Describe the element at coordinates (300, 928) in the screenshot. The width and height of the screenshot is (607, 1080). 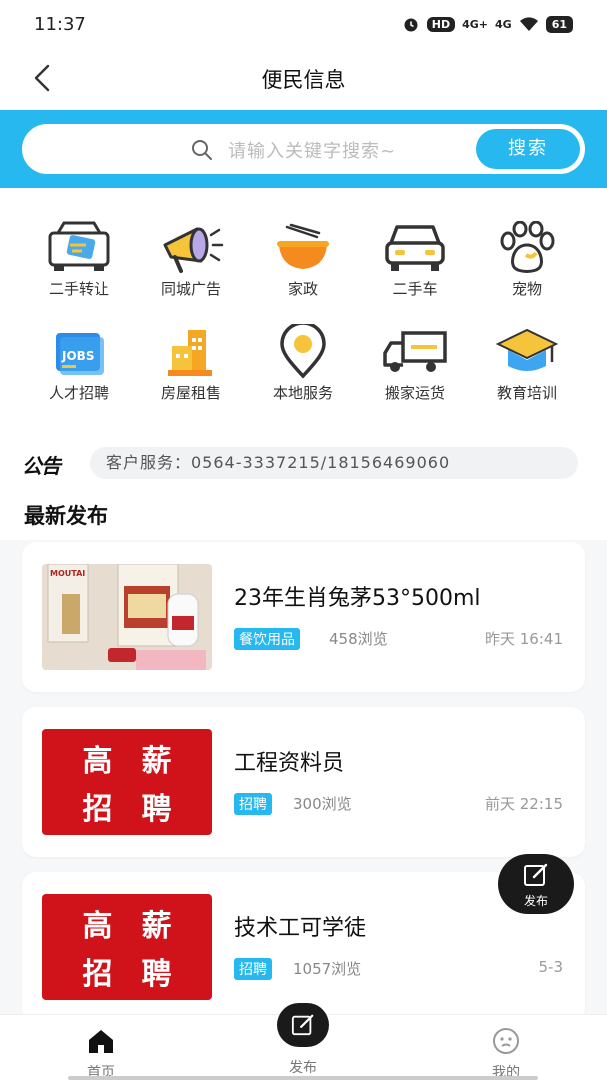
I see `post-title: 技术工可学徒` at that location.